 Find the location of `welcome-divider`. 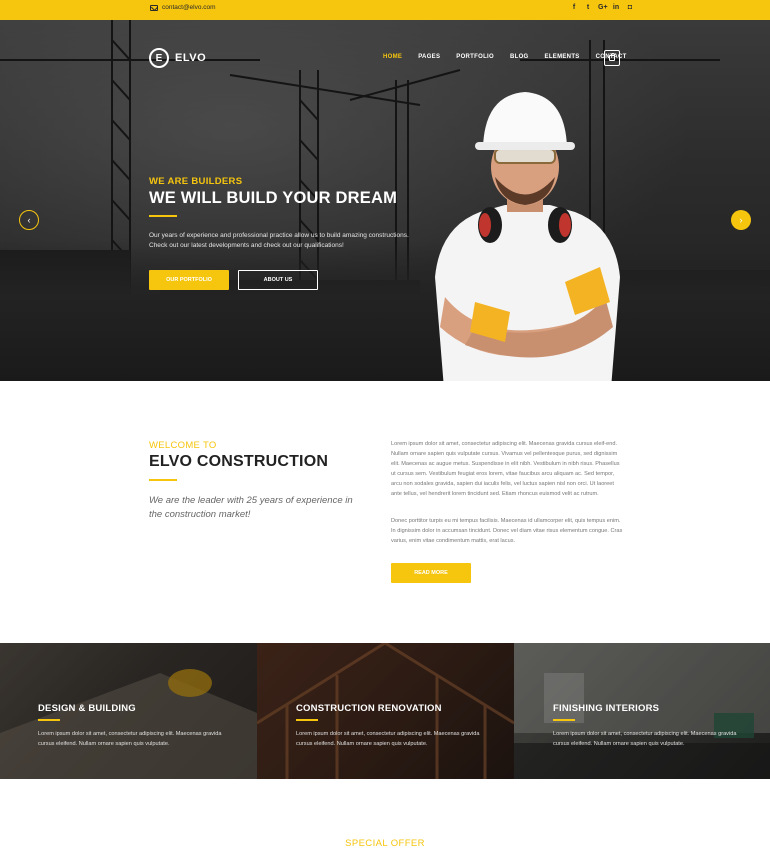

welcome-divider is located at coordinates (163, 480).